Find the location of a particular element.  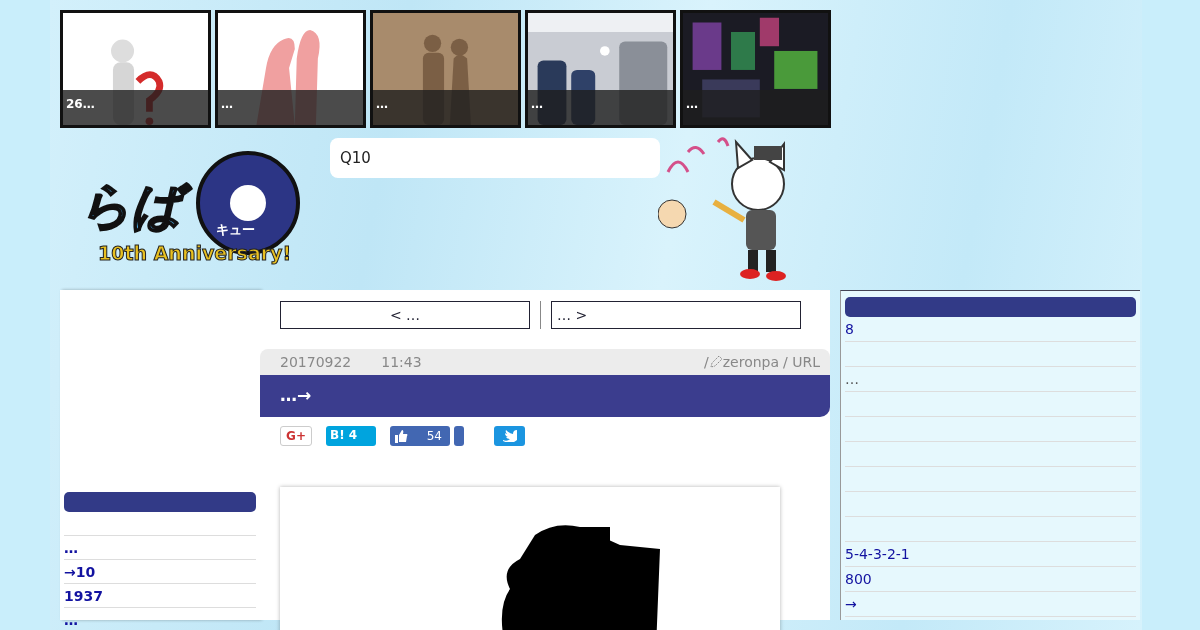

sidebar-link: 5-4-3-2-1 is located at coordinates (877, 554).